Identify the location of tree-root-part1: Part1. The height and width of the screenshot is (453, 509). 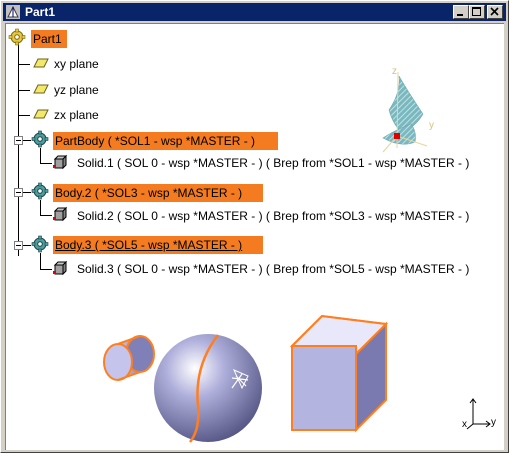
(47, 39).